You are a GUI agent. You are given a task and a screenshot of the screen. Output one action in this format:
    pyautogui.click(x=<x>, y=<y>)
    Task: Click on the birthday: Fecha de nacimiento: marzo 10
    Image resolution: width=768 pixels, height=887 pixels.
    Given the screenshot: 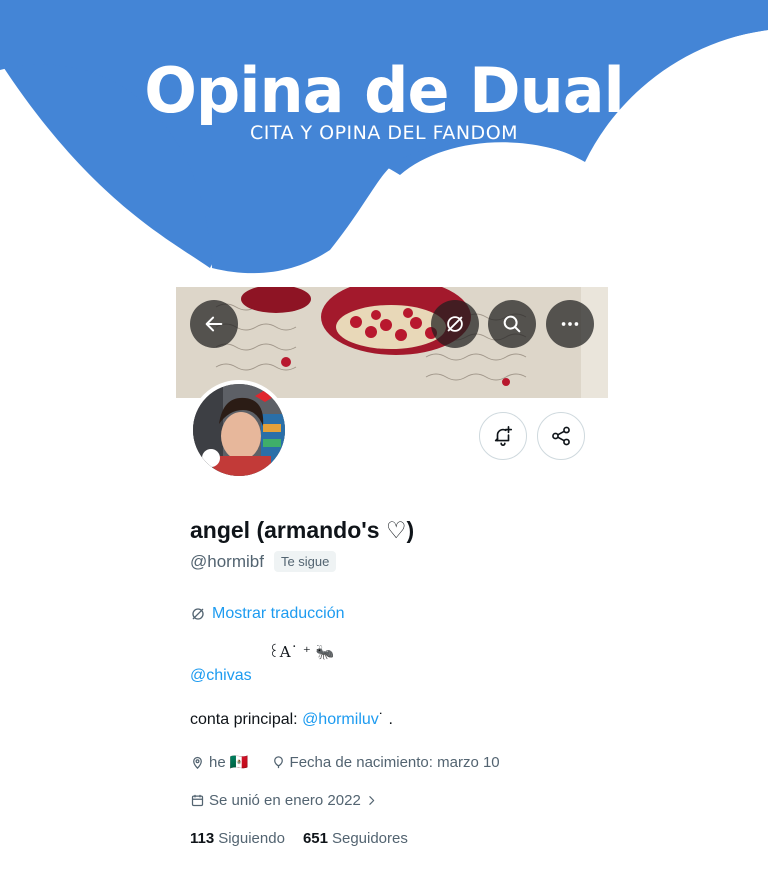 What is the action you would take?
    pyautogui.click(x=385, y=762)
    